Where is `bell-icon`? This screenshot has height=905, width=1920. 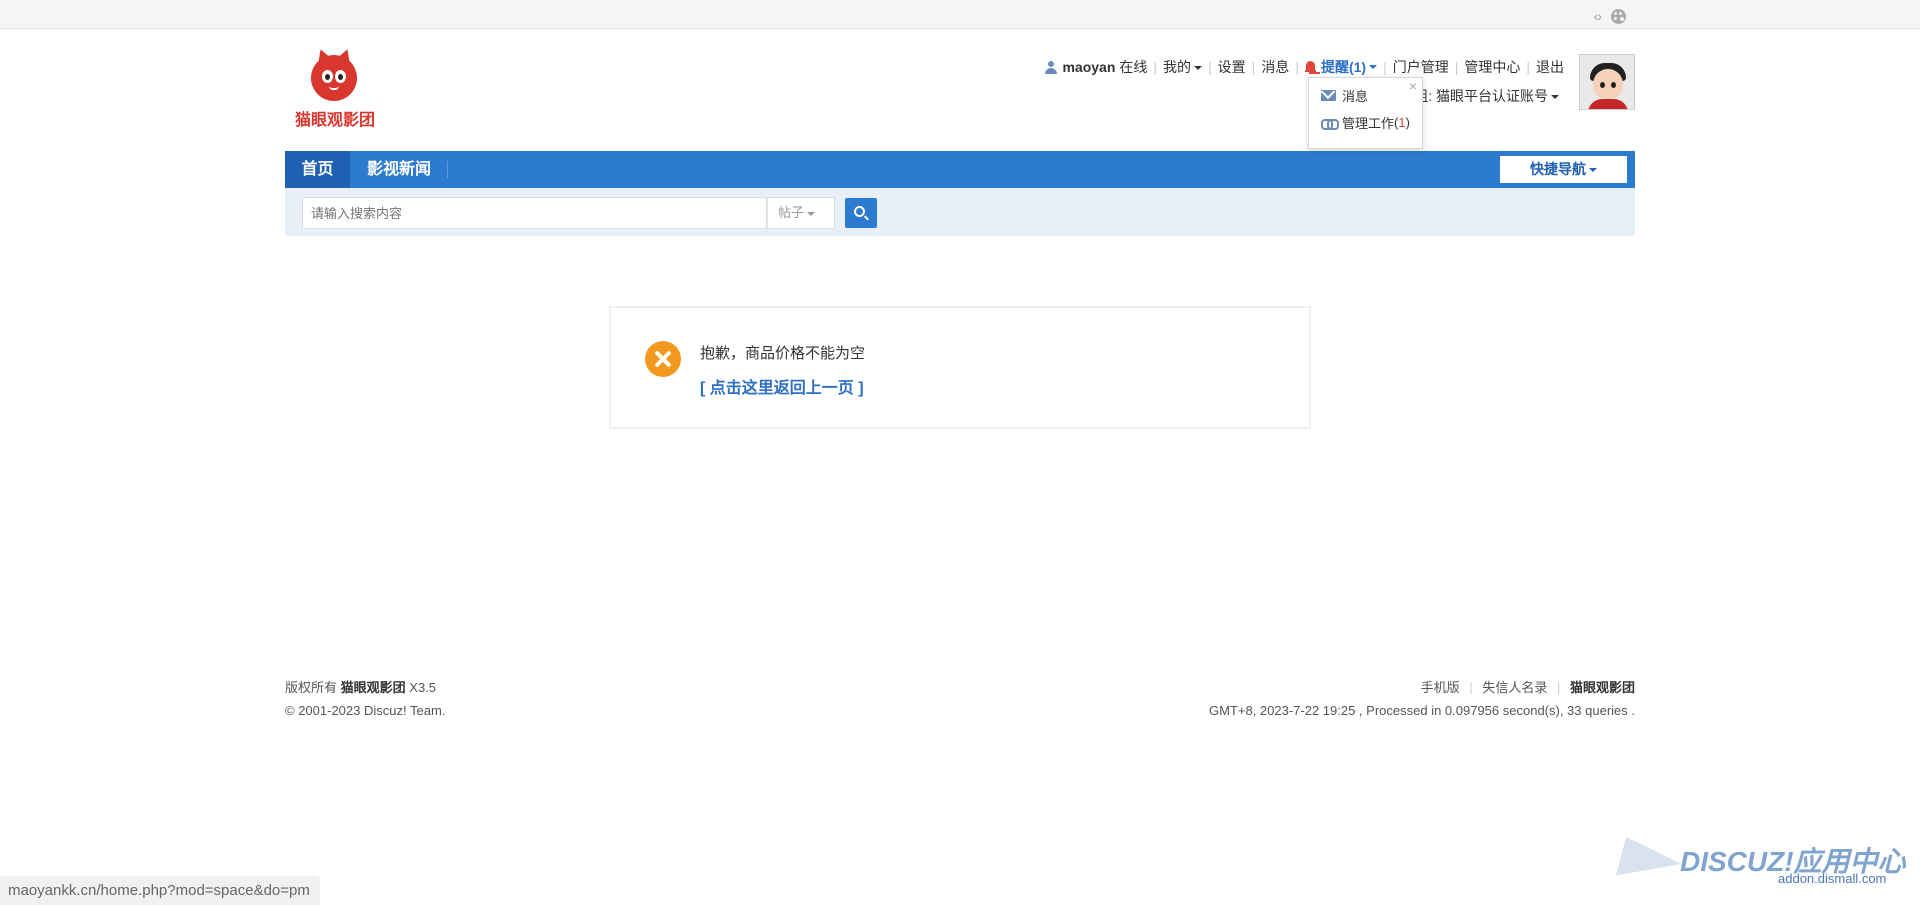 bell-icon is located at coordinates (1310, 67).